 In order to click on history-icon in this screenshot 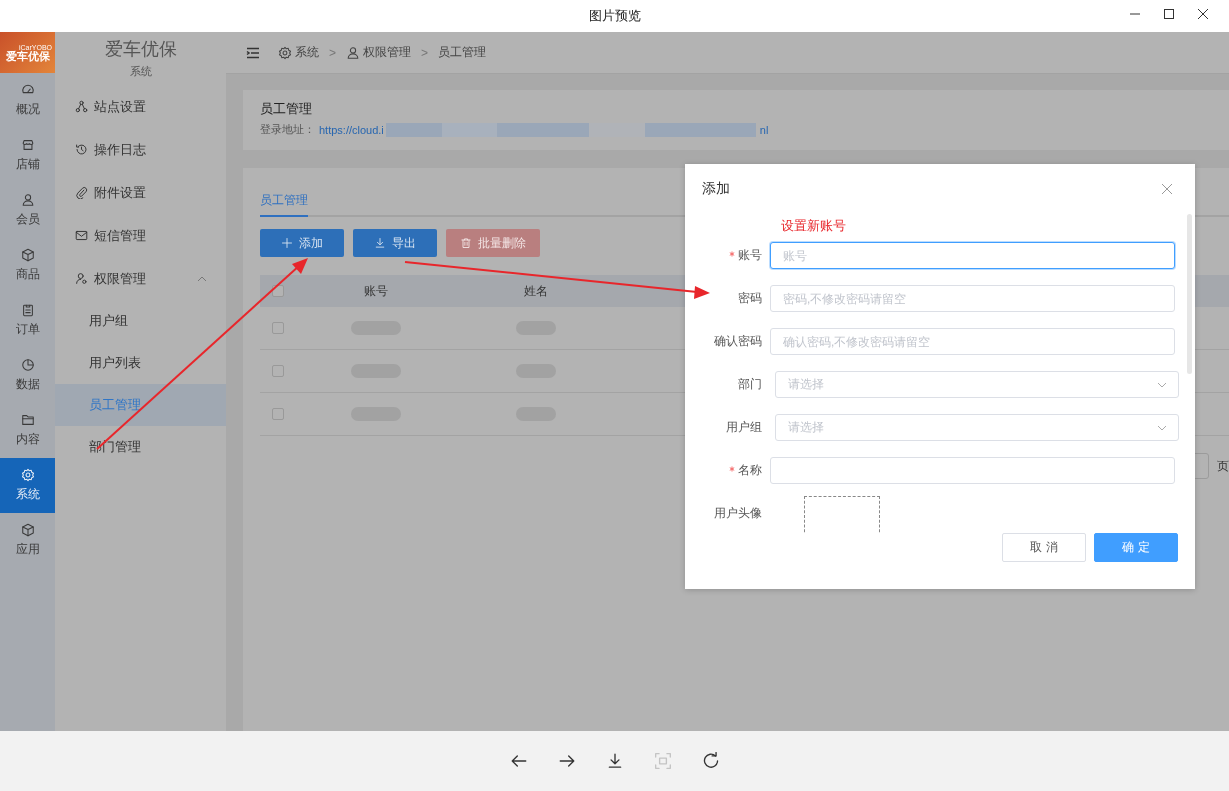, I will do `click(81, 149)`.